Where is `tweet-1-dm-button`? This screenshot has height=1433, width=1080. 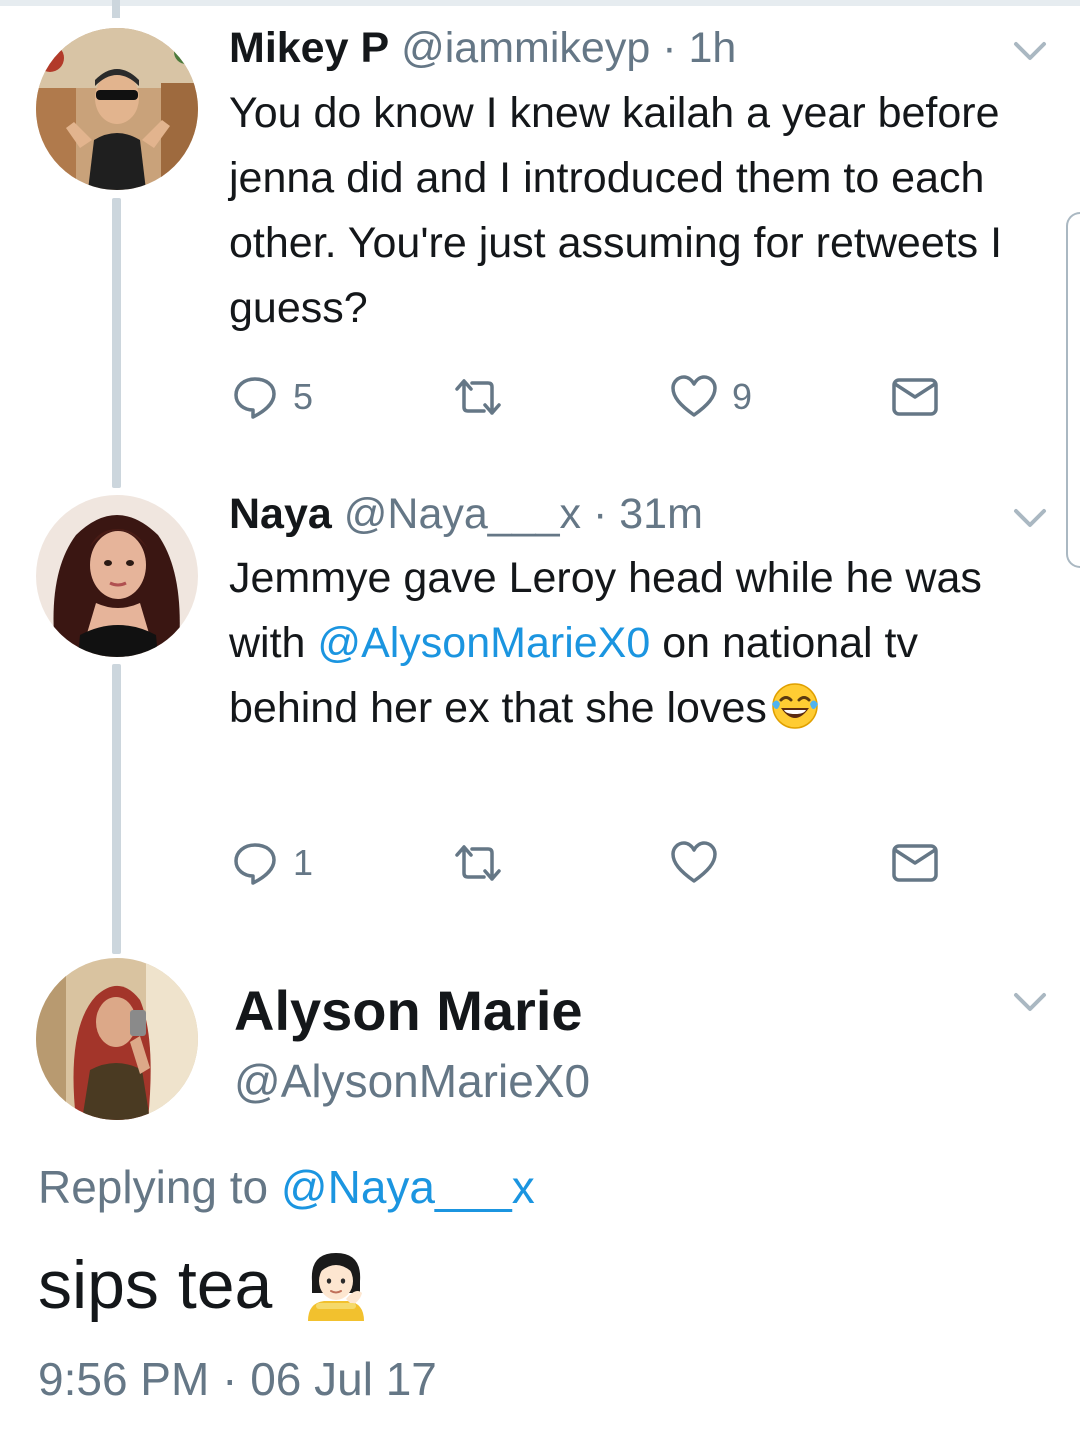
tweet-1-dm-button is located at coordinates (915, 397).